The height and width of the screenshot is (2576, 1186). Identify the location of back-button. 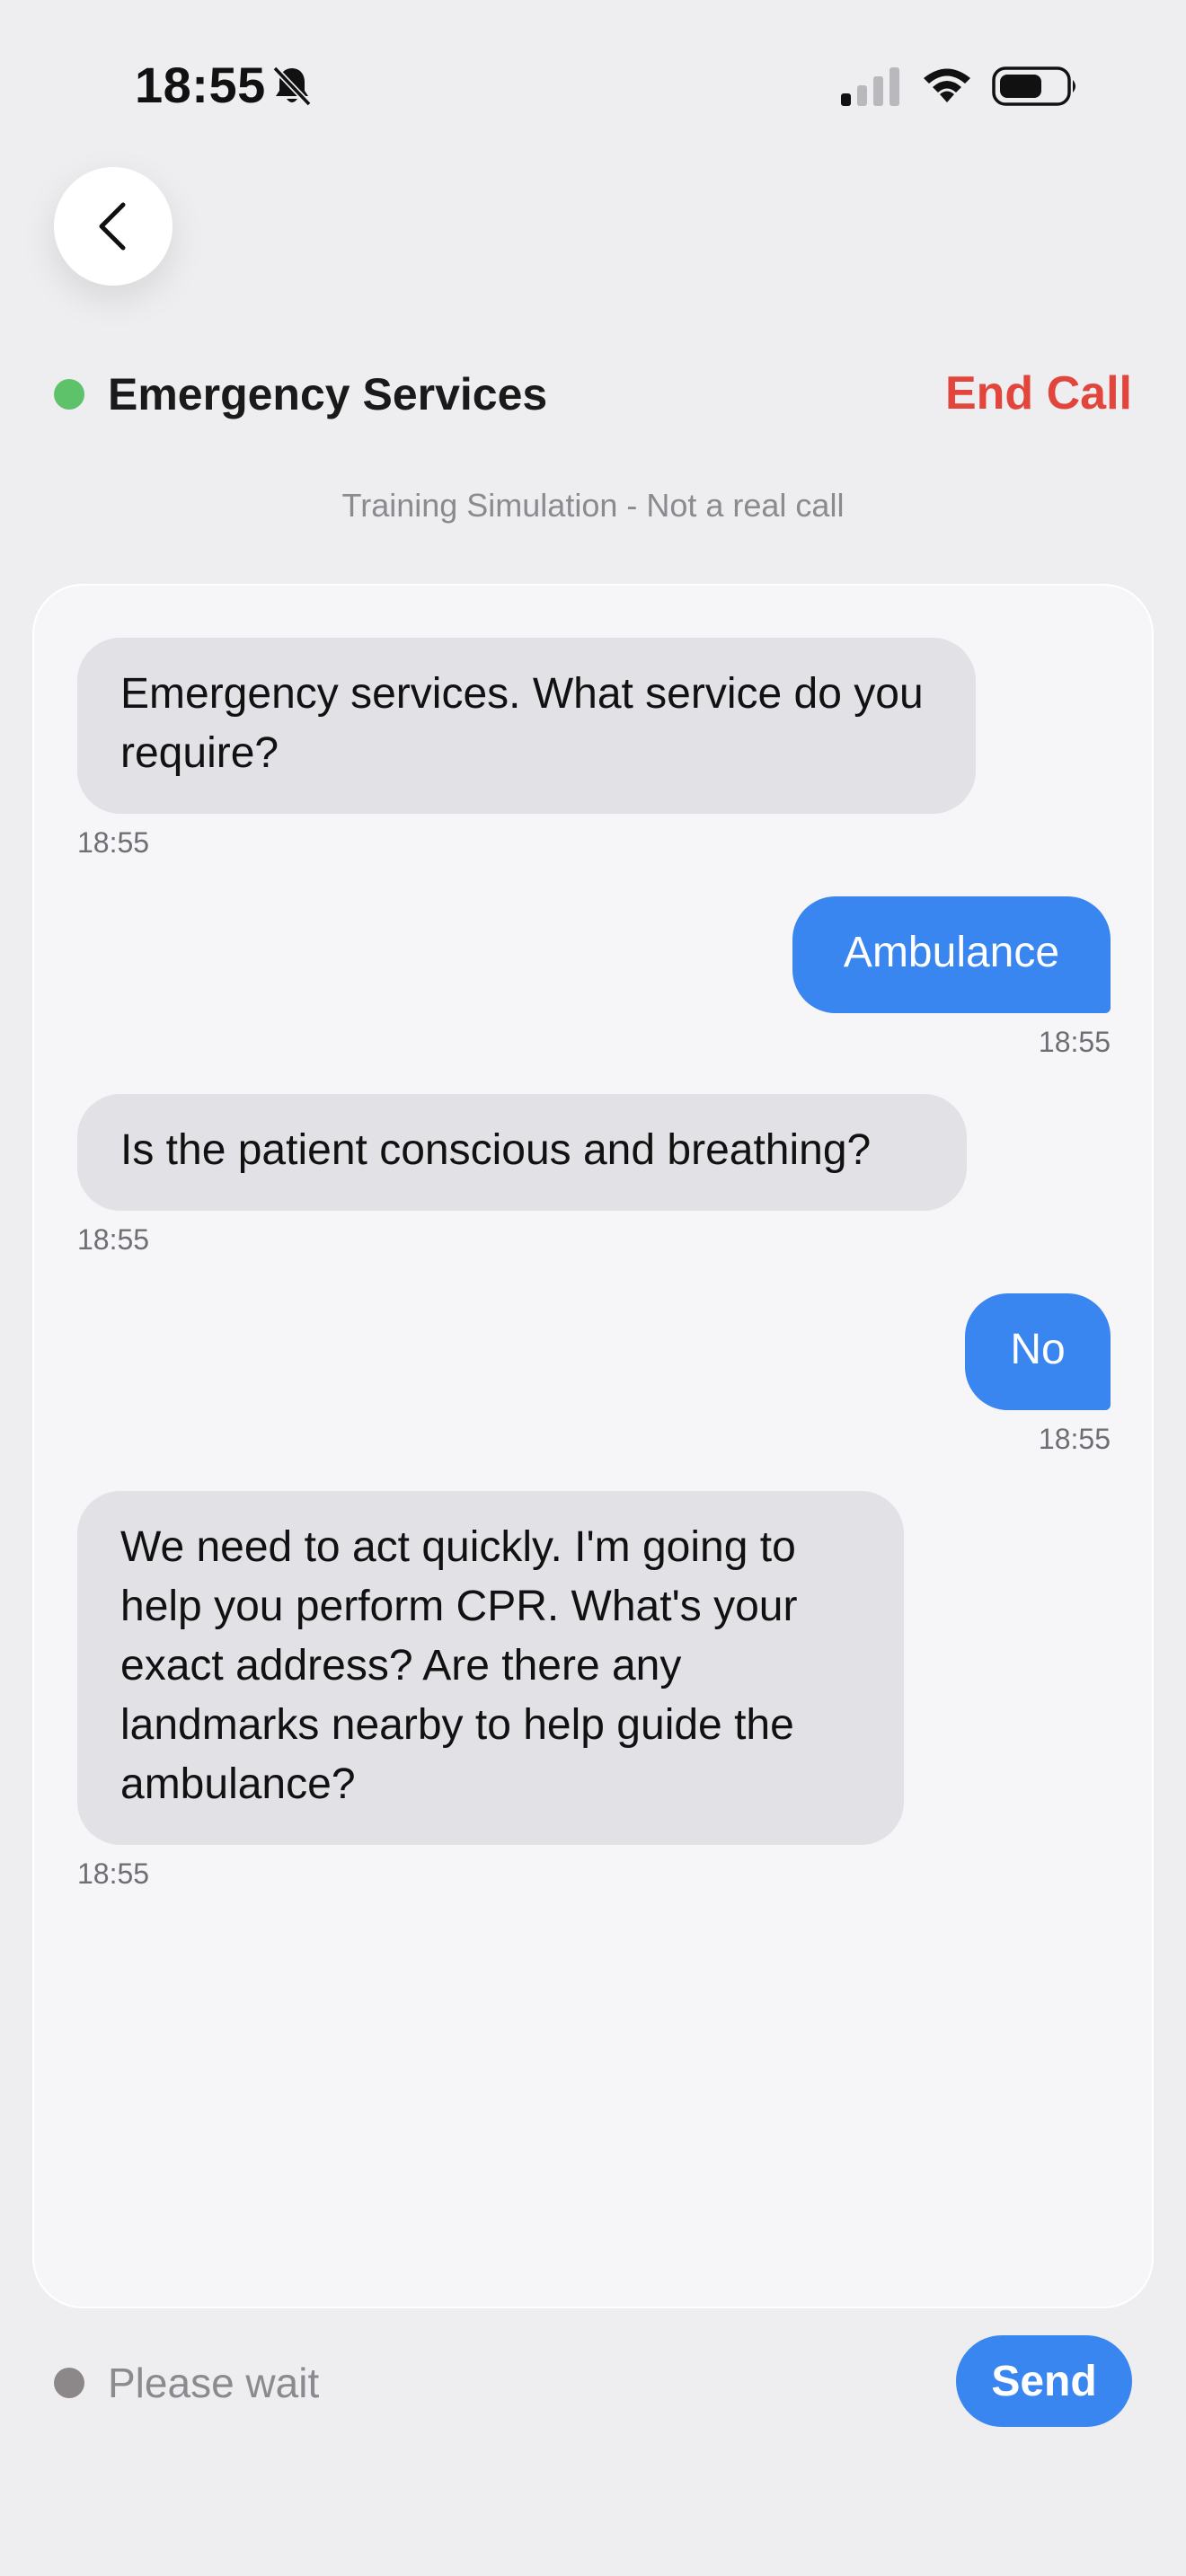
(113, 226).